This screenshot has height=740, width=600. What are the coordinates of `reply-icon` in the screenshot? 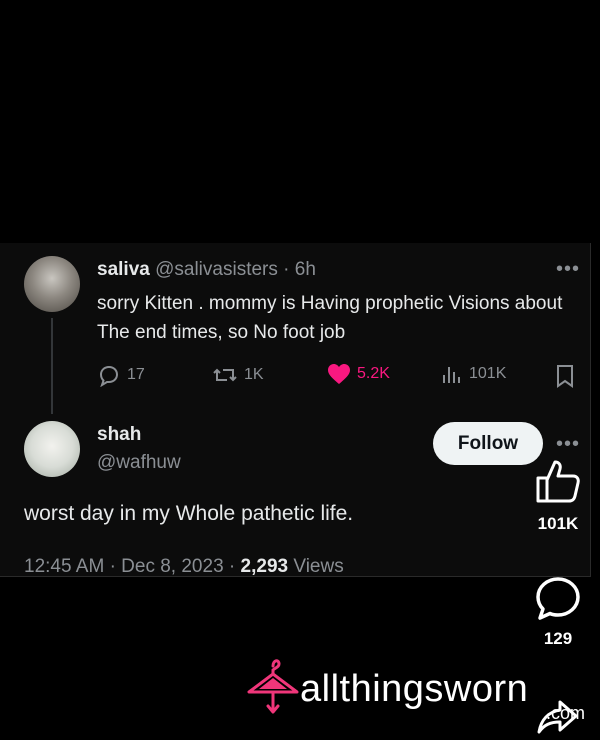 It's located at (109, 376).